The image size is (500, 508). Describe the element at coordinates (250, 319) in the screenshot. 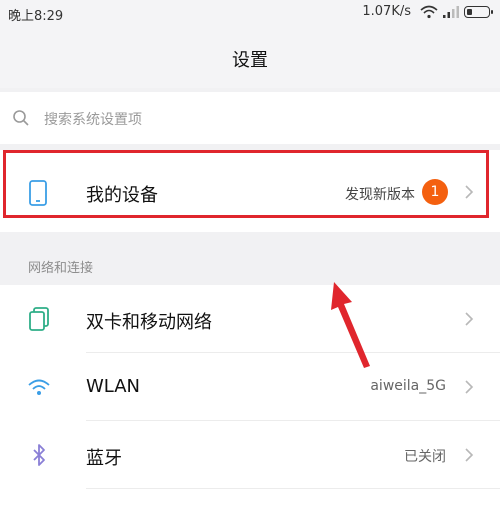

I see `list-item-dual-sim: 双卡和移动网络` at that location.